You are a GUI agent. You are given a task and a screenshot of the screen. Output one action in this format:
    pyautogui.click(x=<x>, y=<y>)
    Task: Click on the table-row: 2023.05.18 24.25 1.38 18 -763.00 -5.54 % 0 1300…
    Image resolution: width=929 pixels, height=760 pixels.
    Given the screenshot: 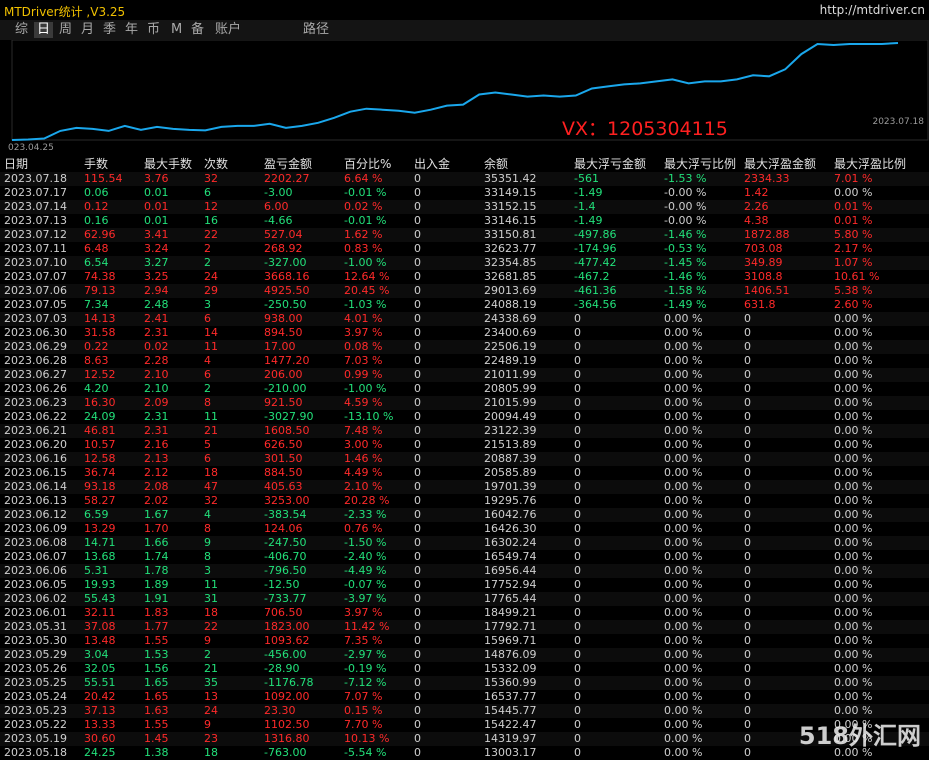 What is the action you would take?
    pyautogui.click(x=464, y=753)
    